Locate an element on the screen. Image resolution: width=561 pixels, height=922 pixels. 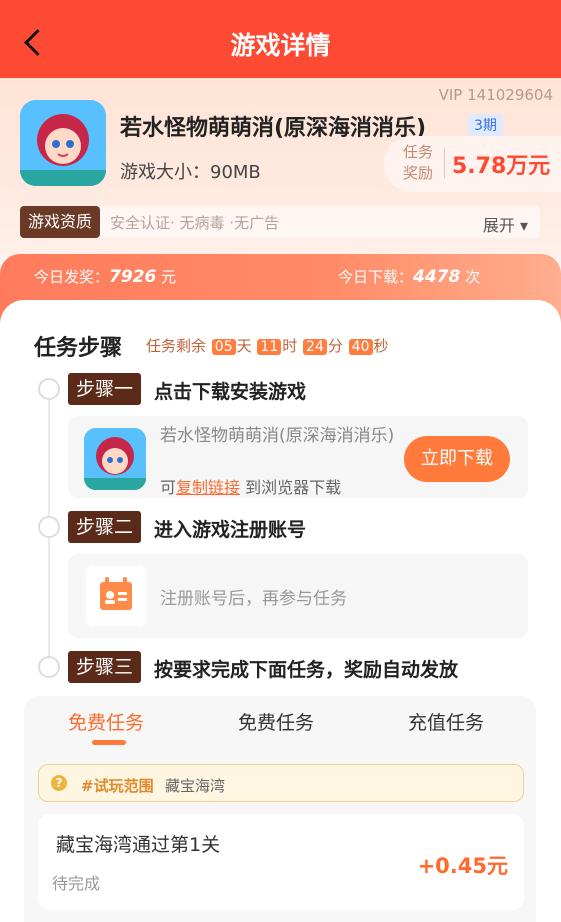
reward-value: 5.78万元 is located at coordinates (501, 166).